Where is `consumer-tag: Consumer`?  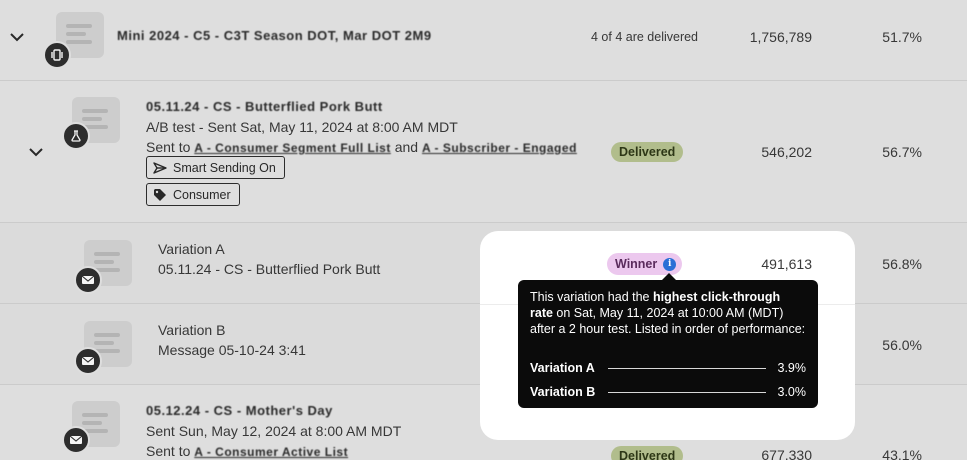
consumer-tag: Consumer is located at coordinates (193, 194).